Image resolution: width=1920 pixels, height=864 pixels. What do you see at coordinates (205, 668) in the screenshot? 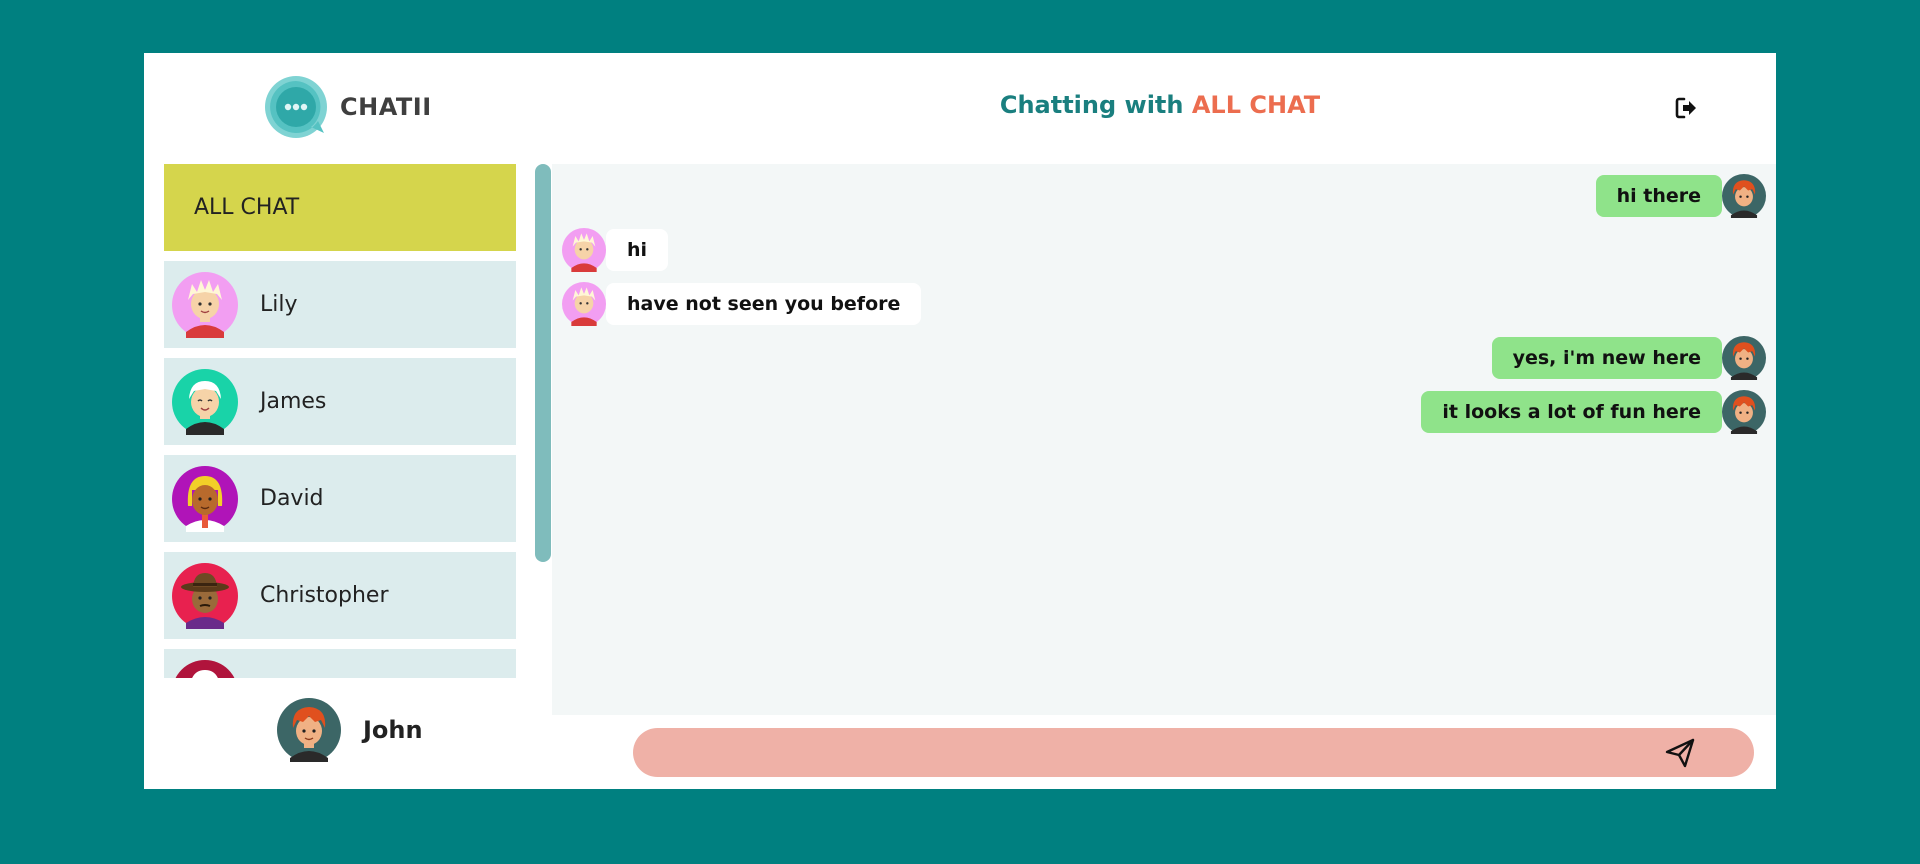
I see `avatar-crimson-icon` at bounding box center [205, 668].